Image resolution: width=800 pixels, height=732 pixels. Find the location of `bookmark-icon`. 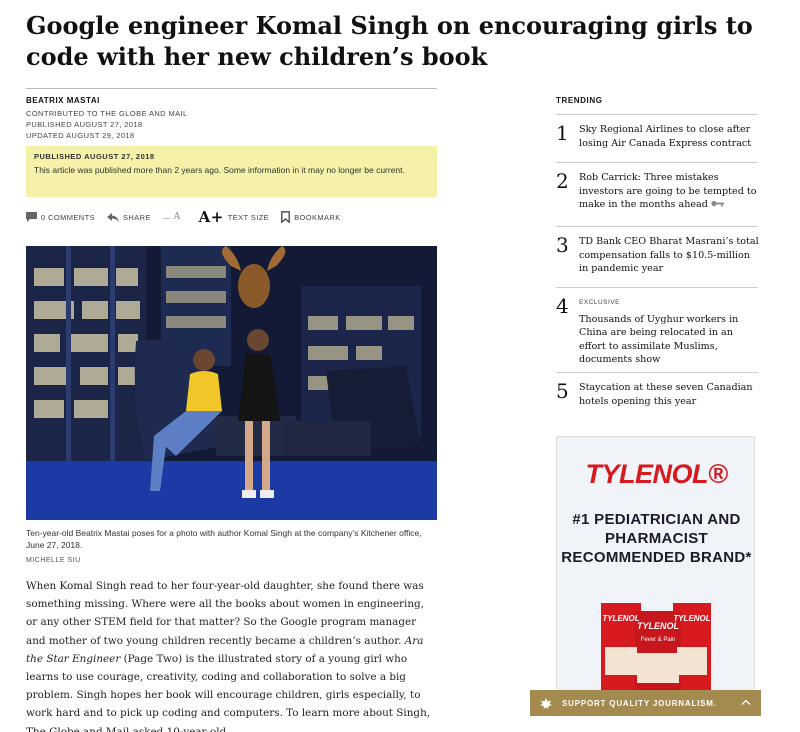

bookmark-icon is located at coordinates (285, 217).